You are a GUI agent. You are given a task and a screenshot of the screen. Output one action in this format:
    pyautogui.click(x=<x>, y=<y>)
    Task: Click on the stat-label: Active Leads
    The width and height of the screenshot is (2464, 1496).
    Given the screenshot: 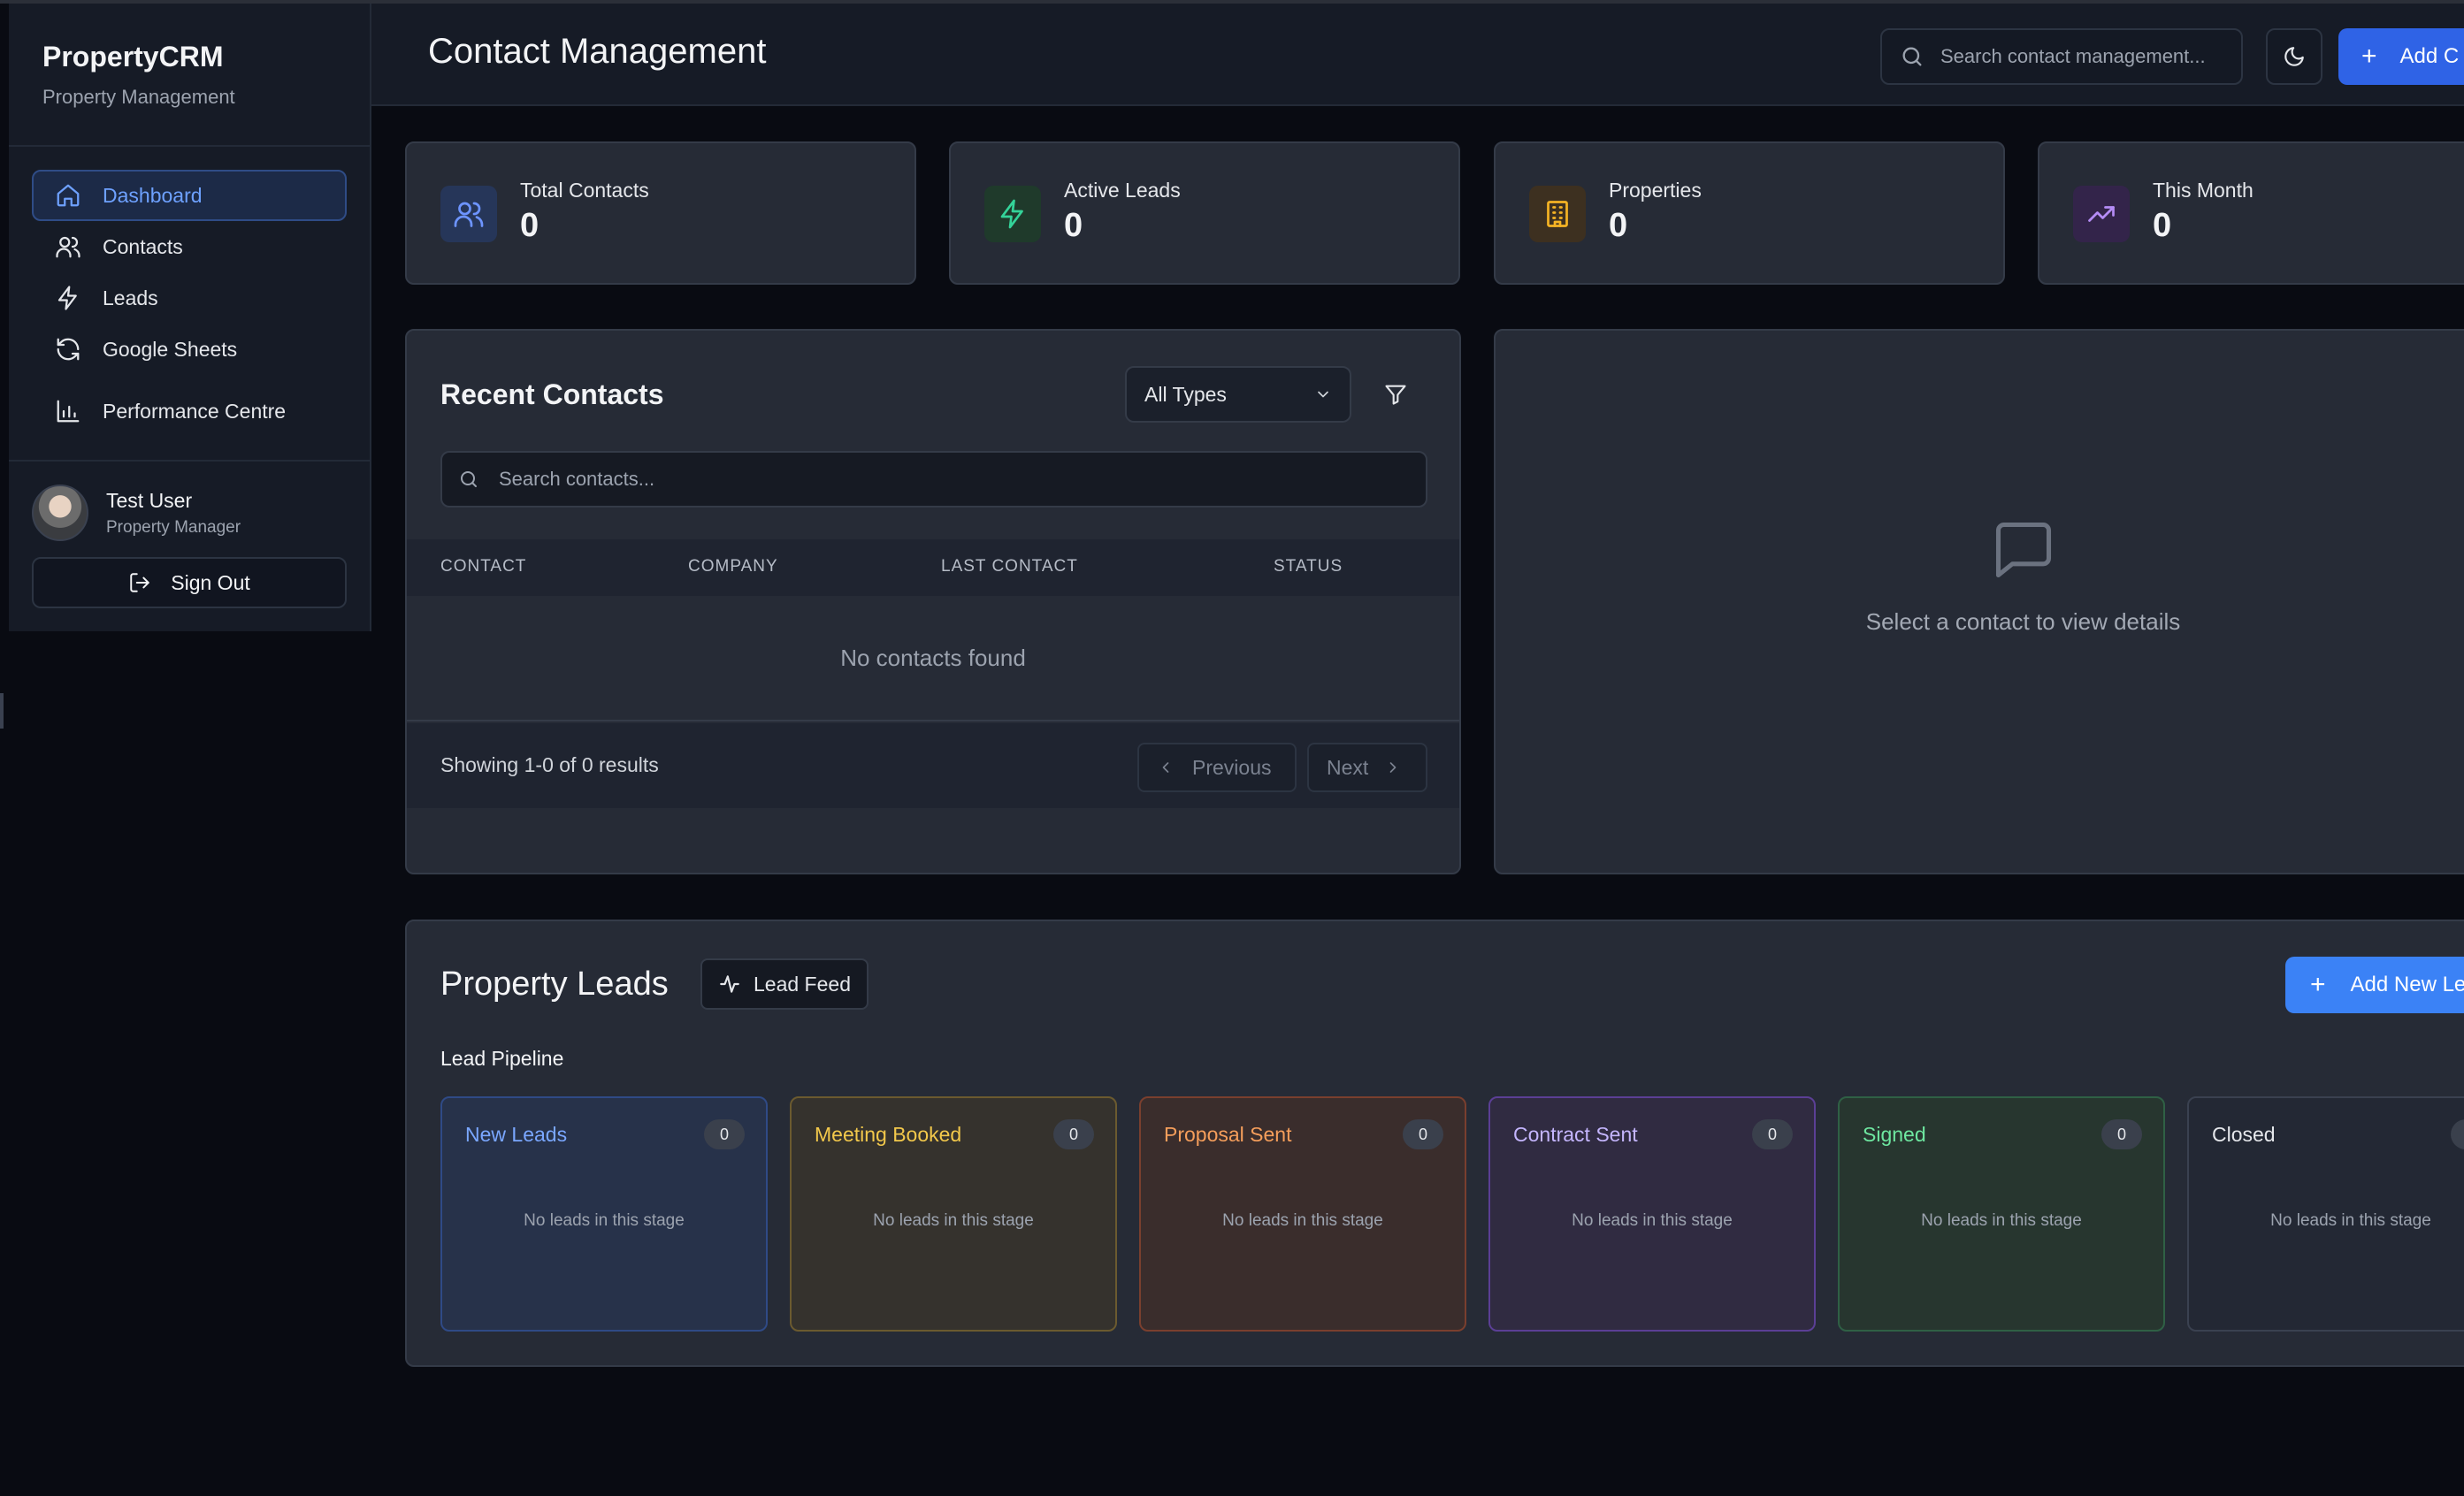 What is the action you would take?
    pyautogui.click(x=1122, y=191)
    